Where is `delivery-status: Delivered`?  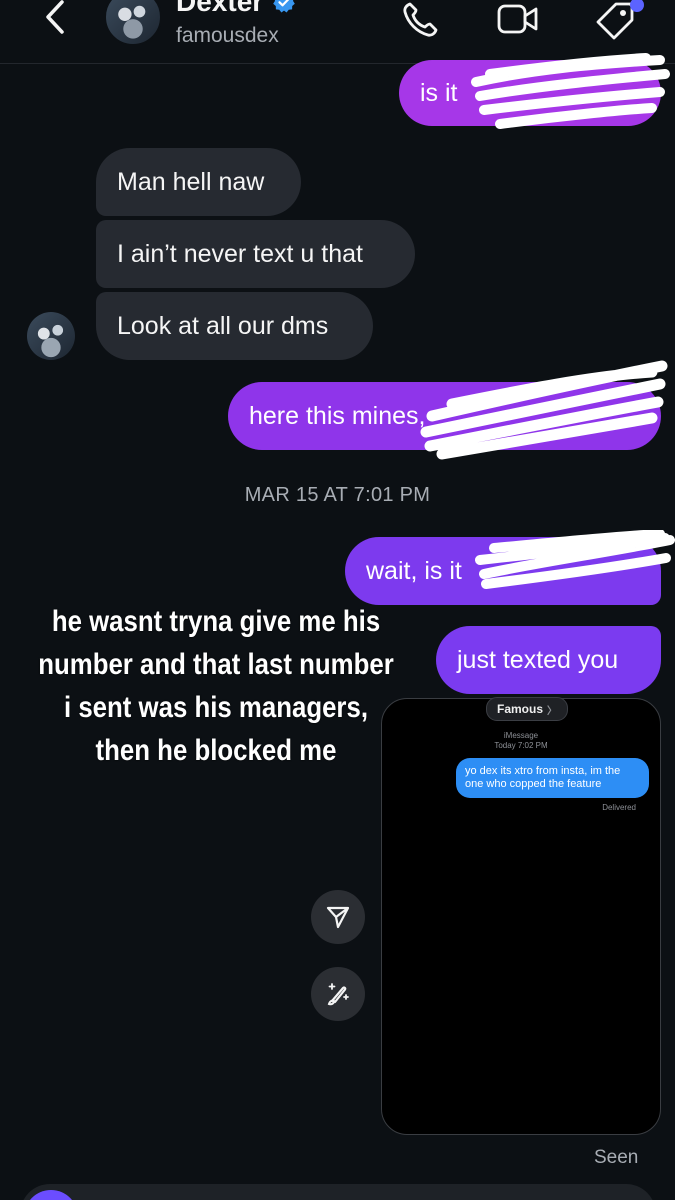 delivery-status: Delivered is located at coordinates (619, 807).